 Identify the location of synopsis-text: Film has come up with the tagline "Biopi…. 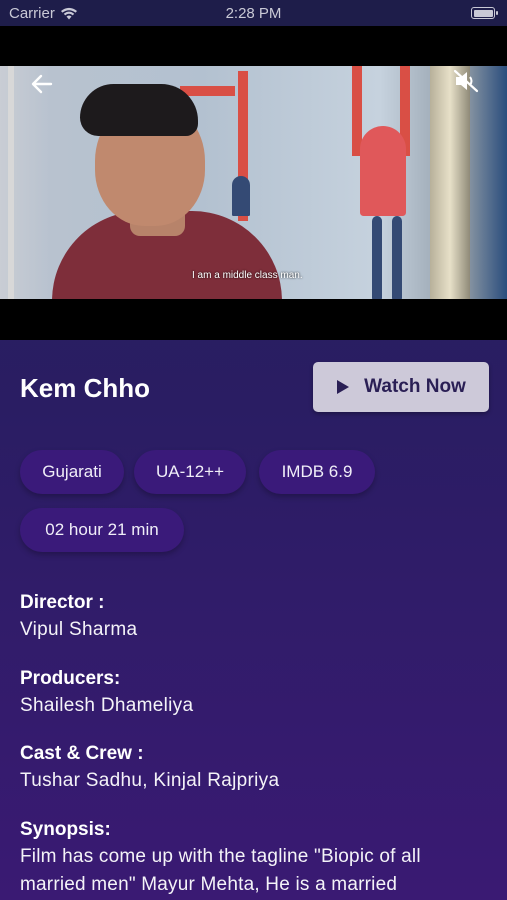
(220, 870).